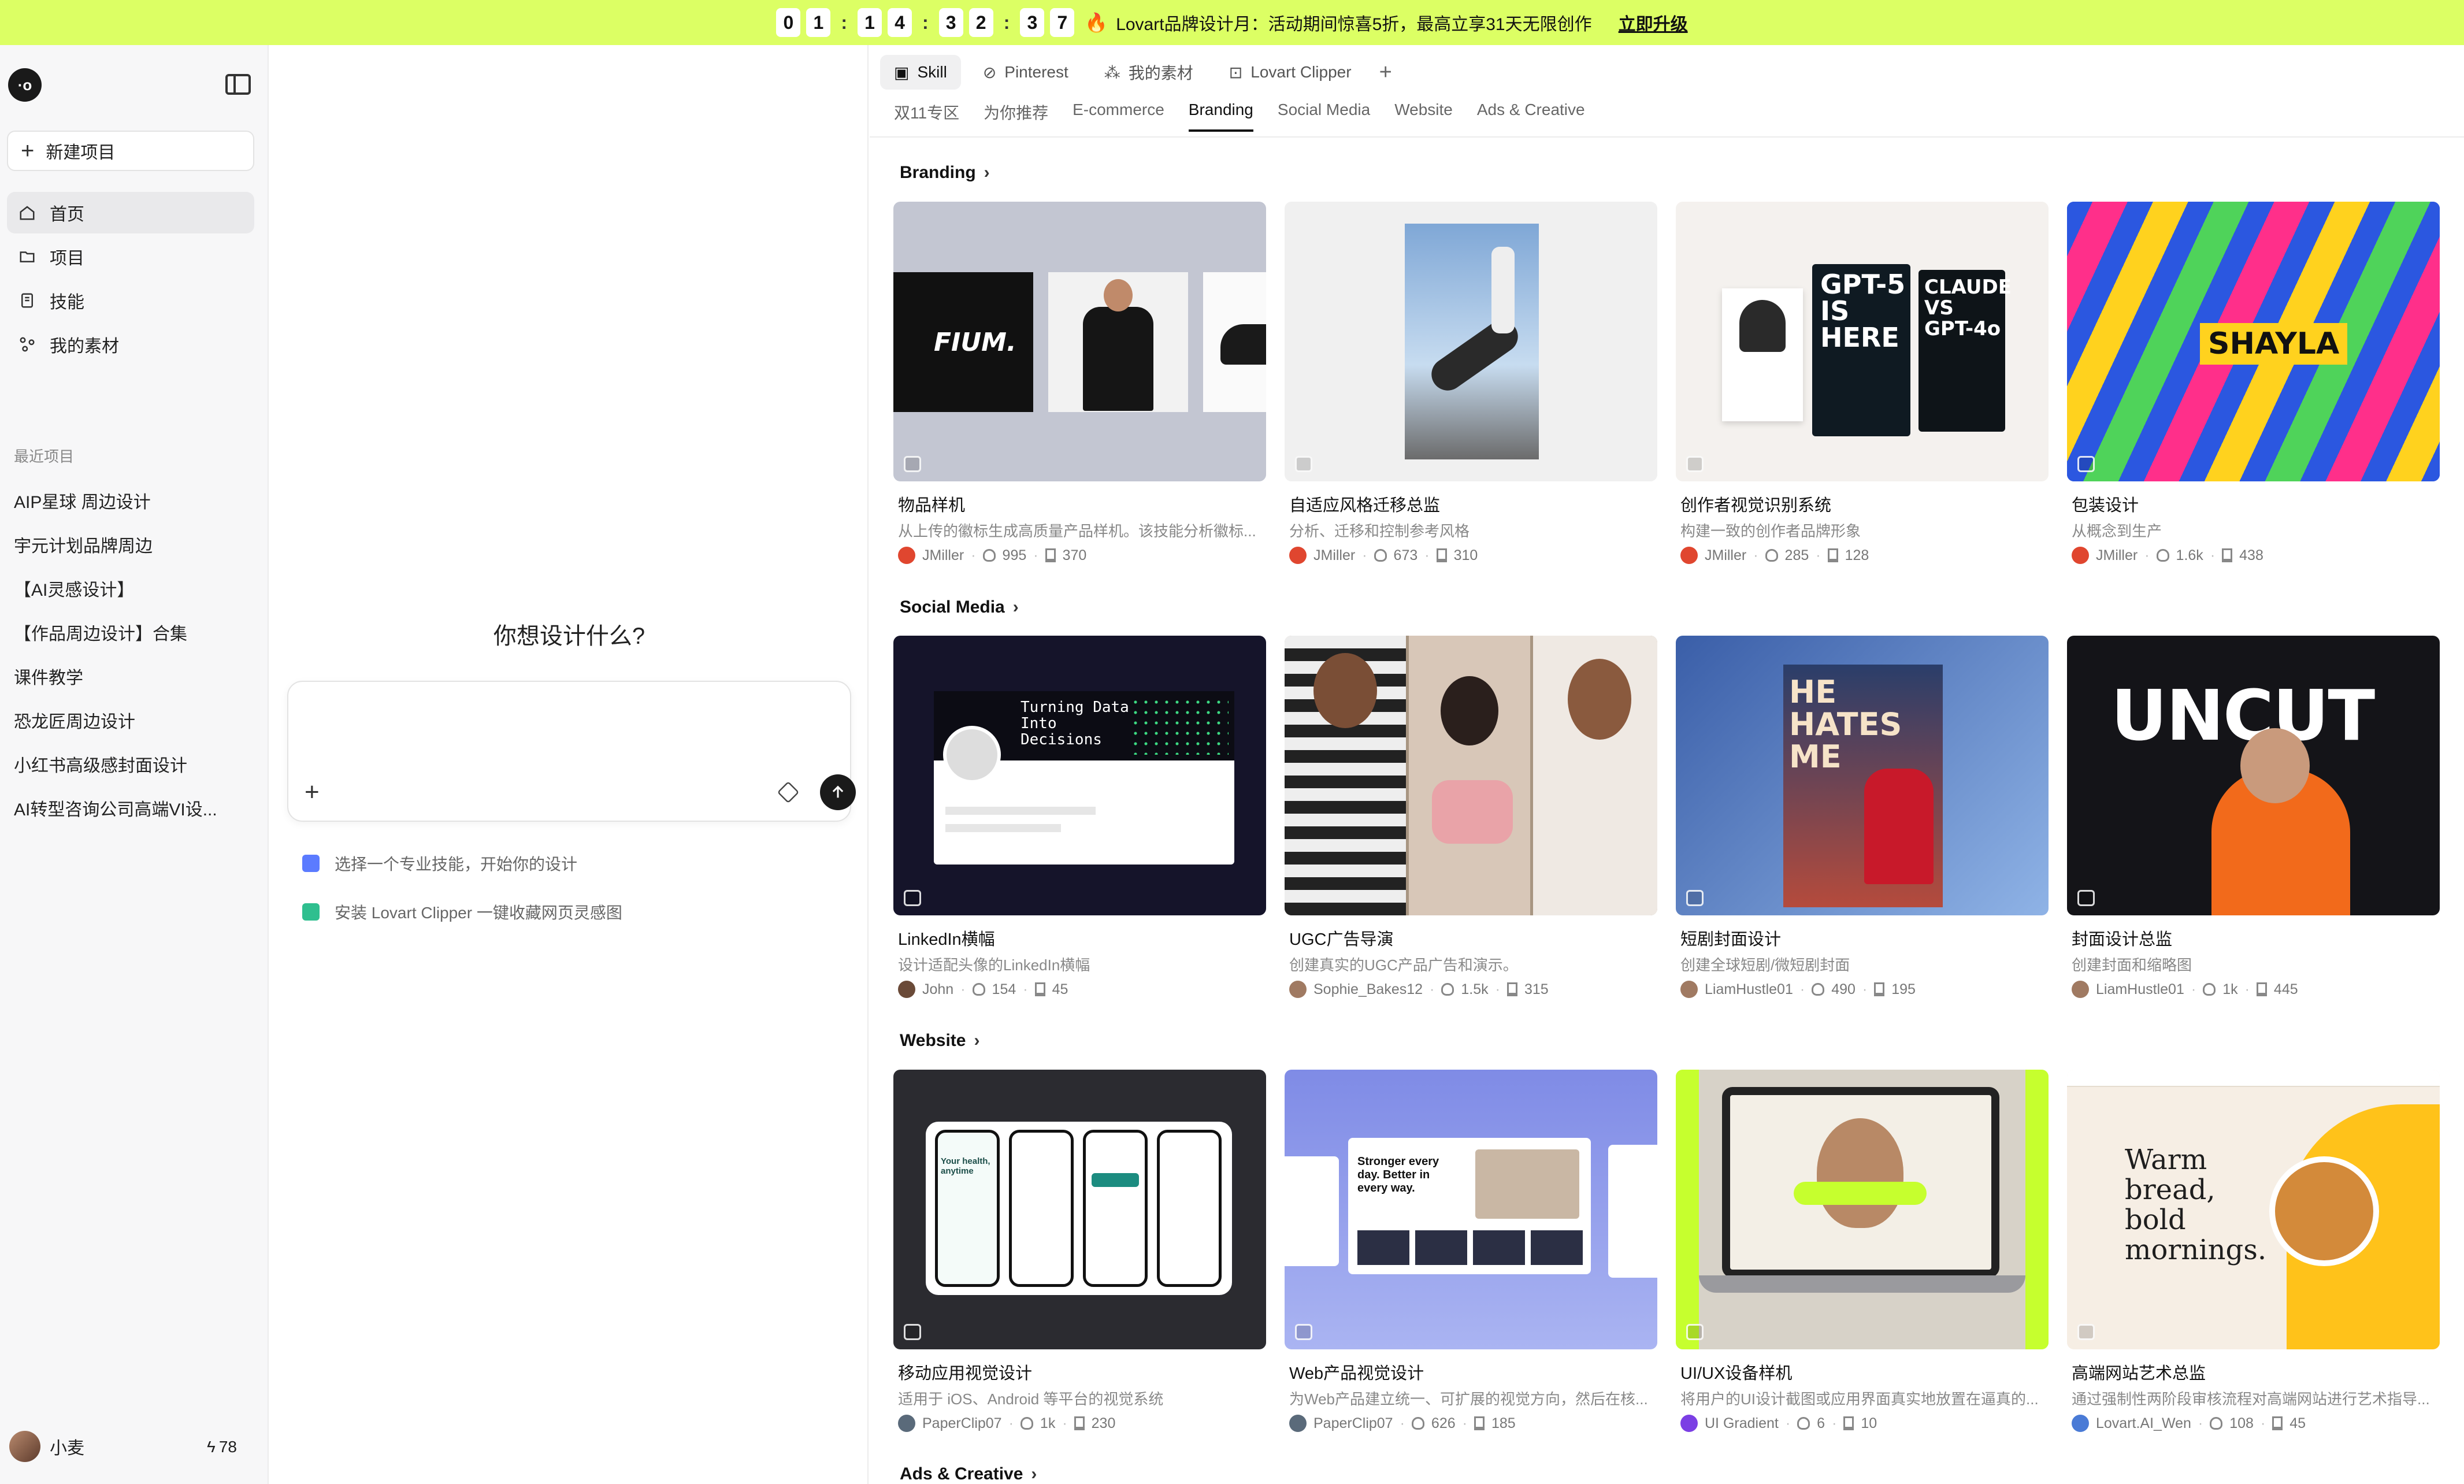 The image size is (2464, 1484). Describe the element at coordinates (24, 1446) in the screenshot. I see `avatar` at that location.